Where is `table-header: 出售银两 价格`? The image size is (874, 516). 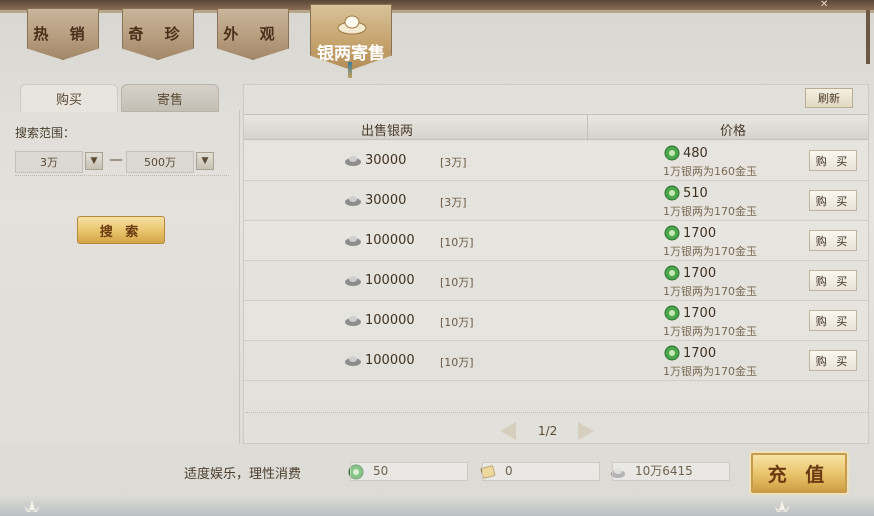
table-header: 出售银两 价格 is located at coordinates (556, 127).